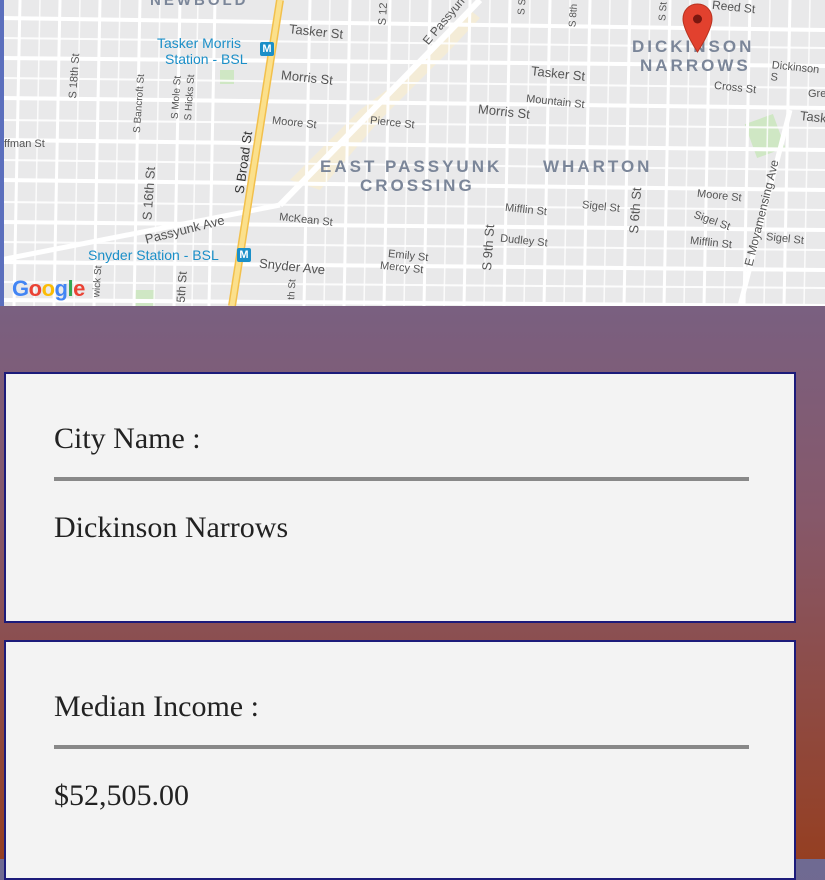  Describe the element at coordinates (2, 153) in the screenshot. I see `map-border` at that location.